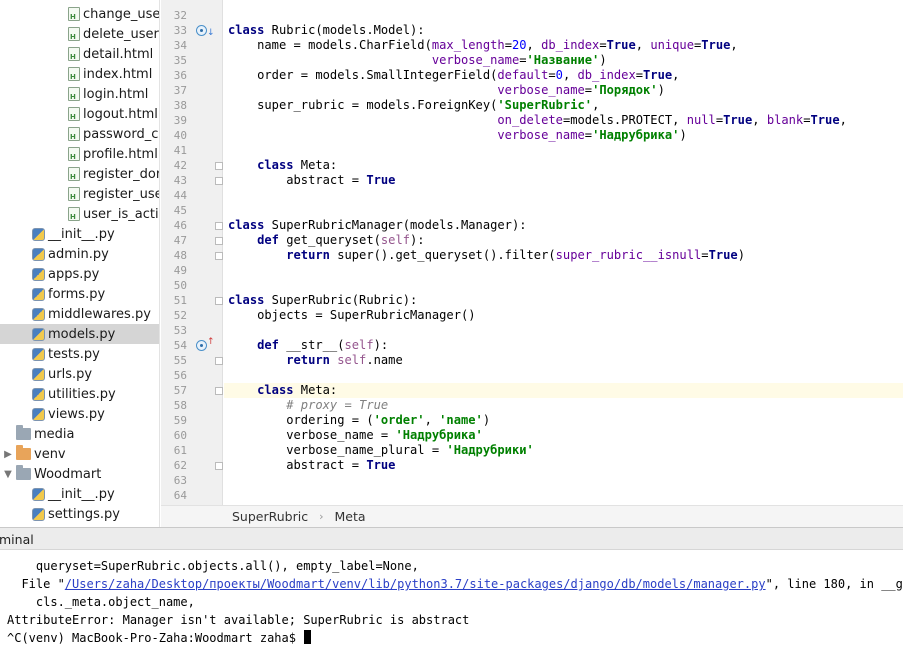 The image size is (903, 664). Describe the element at coordinates (174, 150) in the screenshot. I see `line-number: 41` at that location.